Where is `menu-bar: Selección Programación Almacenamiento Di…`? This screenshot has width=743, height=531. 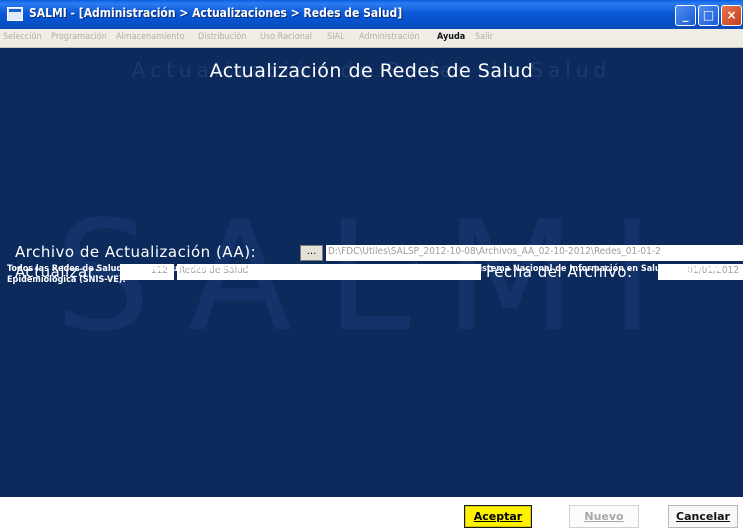
menu-bar: Selección Programación Almacenamiento Di… is located at coordinates (371, 38).